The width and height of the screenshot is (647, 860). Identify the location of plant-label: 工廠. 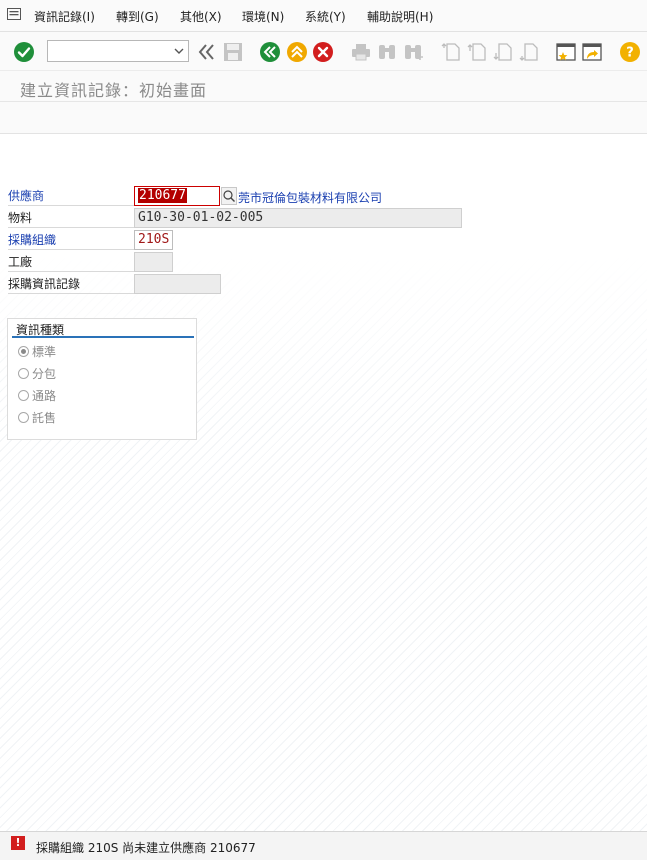
(20, 262).